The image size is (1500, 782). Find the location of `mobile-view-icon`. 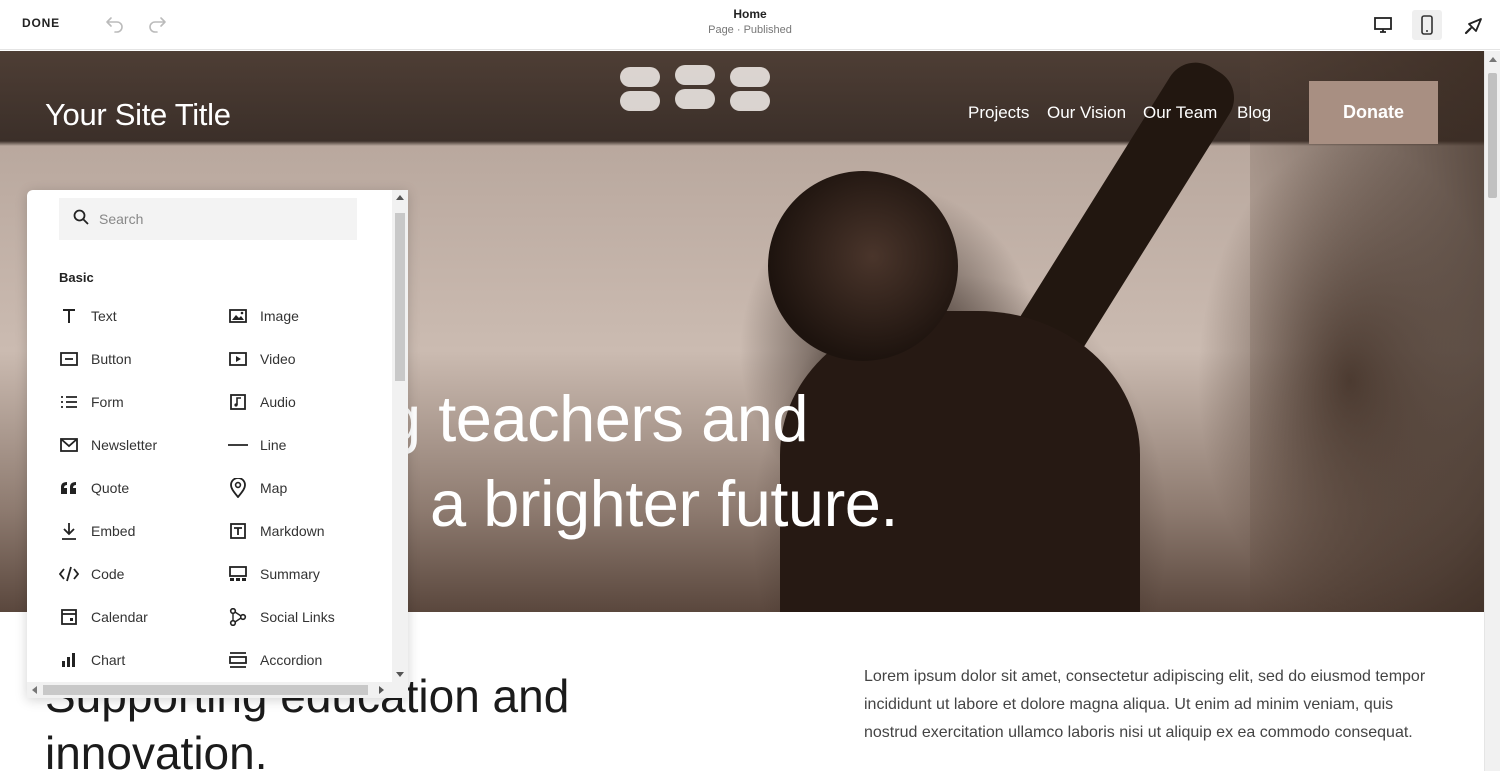

mobile-view-icon is located at coordinates (1427, 25).